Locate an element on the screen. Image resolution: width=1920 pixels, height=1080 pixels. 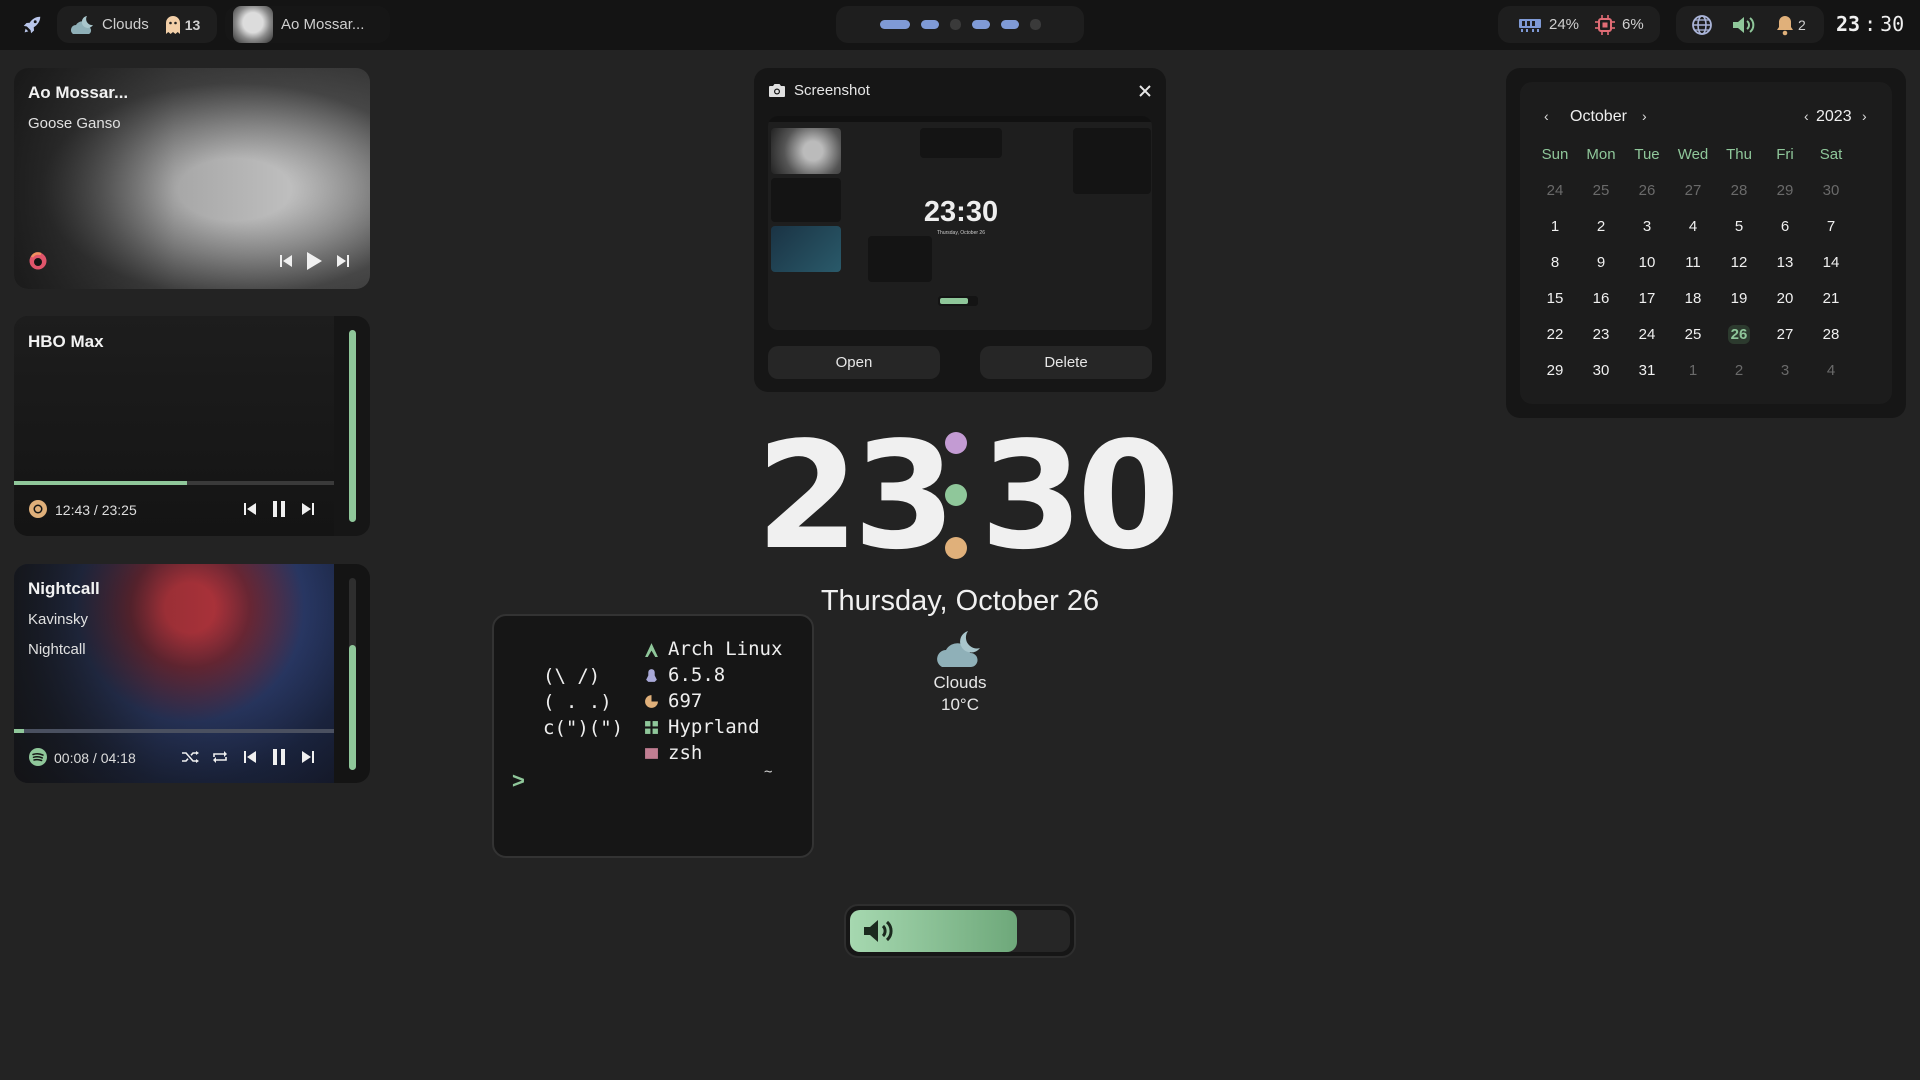
calendar-day: 5 is located at coordinates (1739, 226).